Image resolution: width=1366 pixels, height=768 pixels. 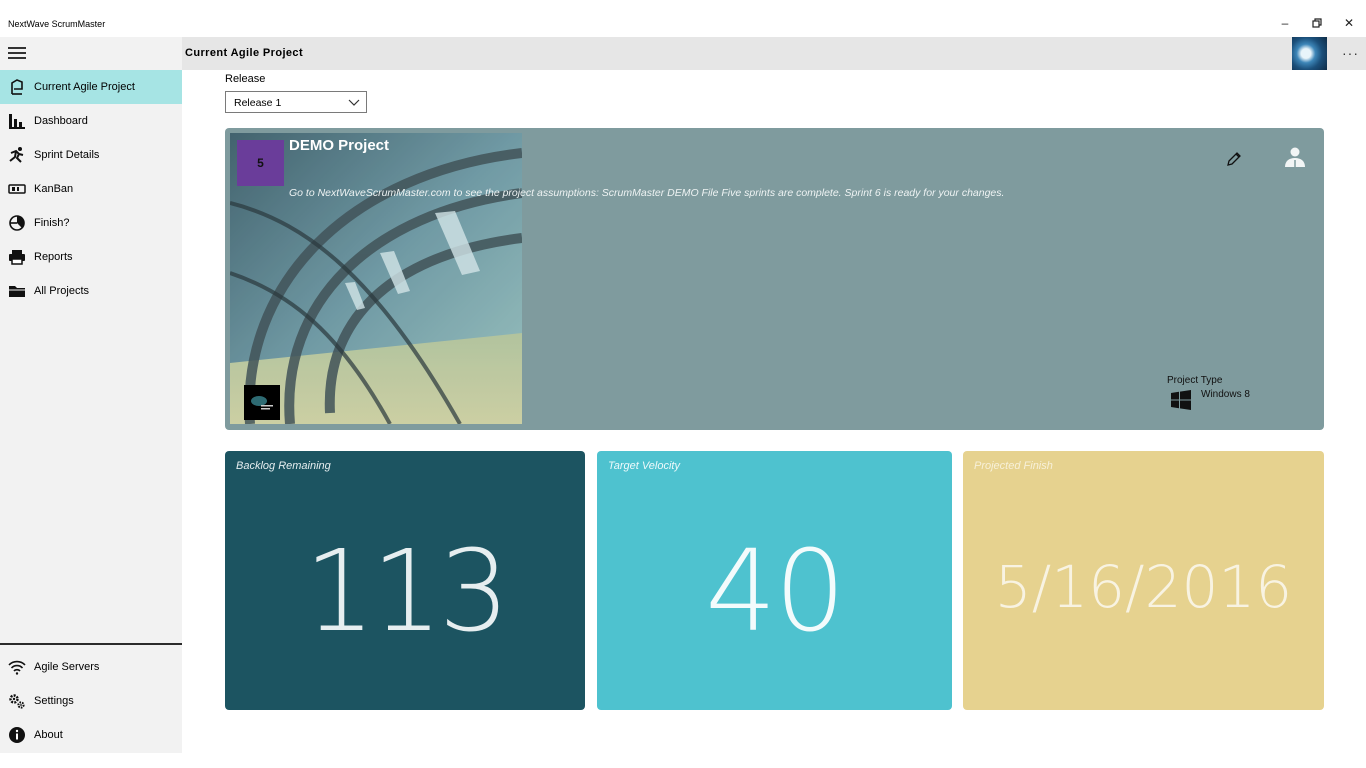 I want to click on project-name: DEMO Project, so click(x=339, y=145).